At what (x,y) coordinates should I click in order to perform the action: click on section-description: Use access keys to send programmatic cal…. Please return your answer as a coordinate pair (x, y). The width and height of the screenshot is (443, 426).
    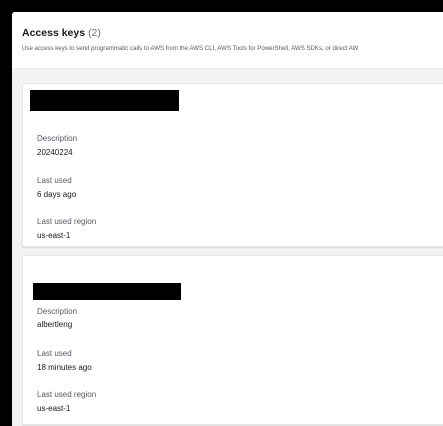
    Looking at the image, I should click on (190, 48).